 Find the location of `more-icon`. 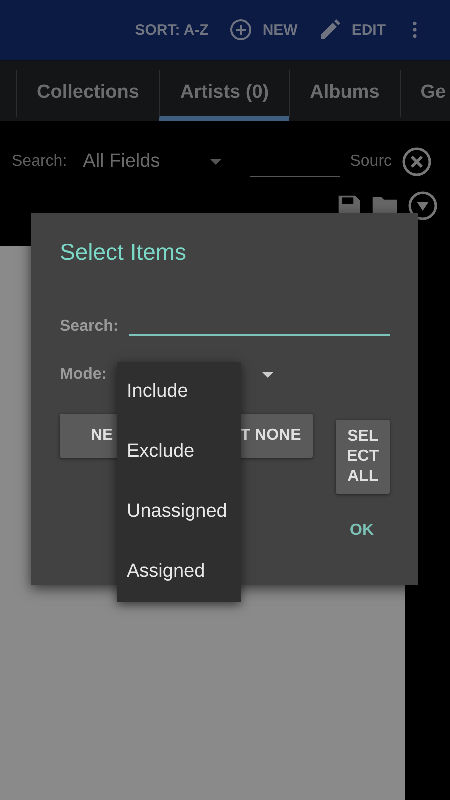

more-icon is located at coordinates (415, 30).